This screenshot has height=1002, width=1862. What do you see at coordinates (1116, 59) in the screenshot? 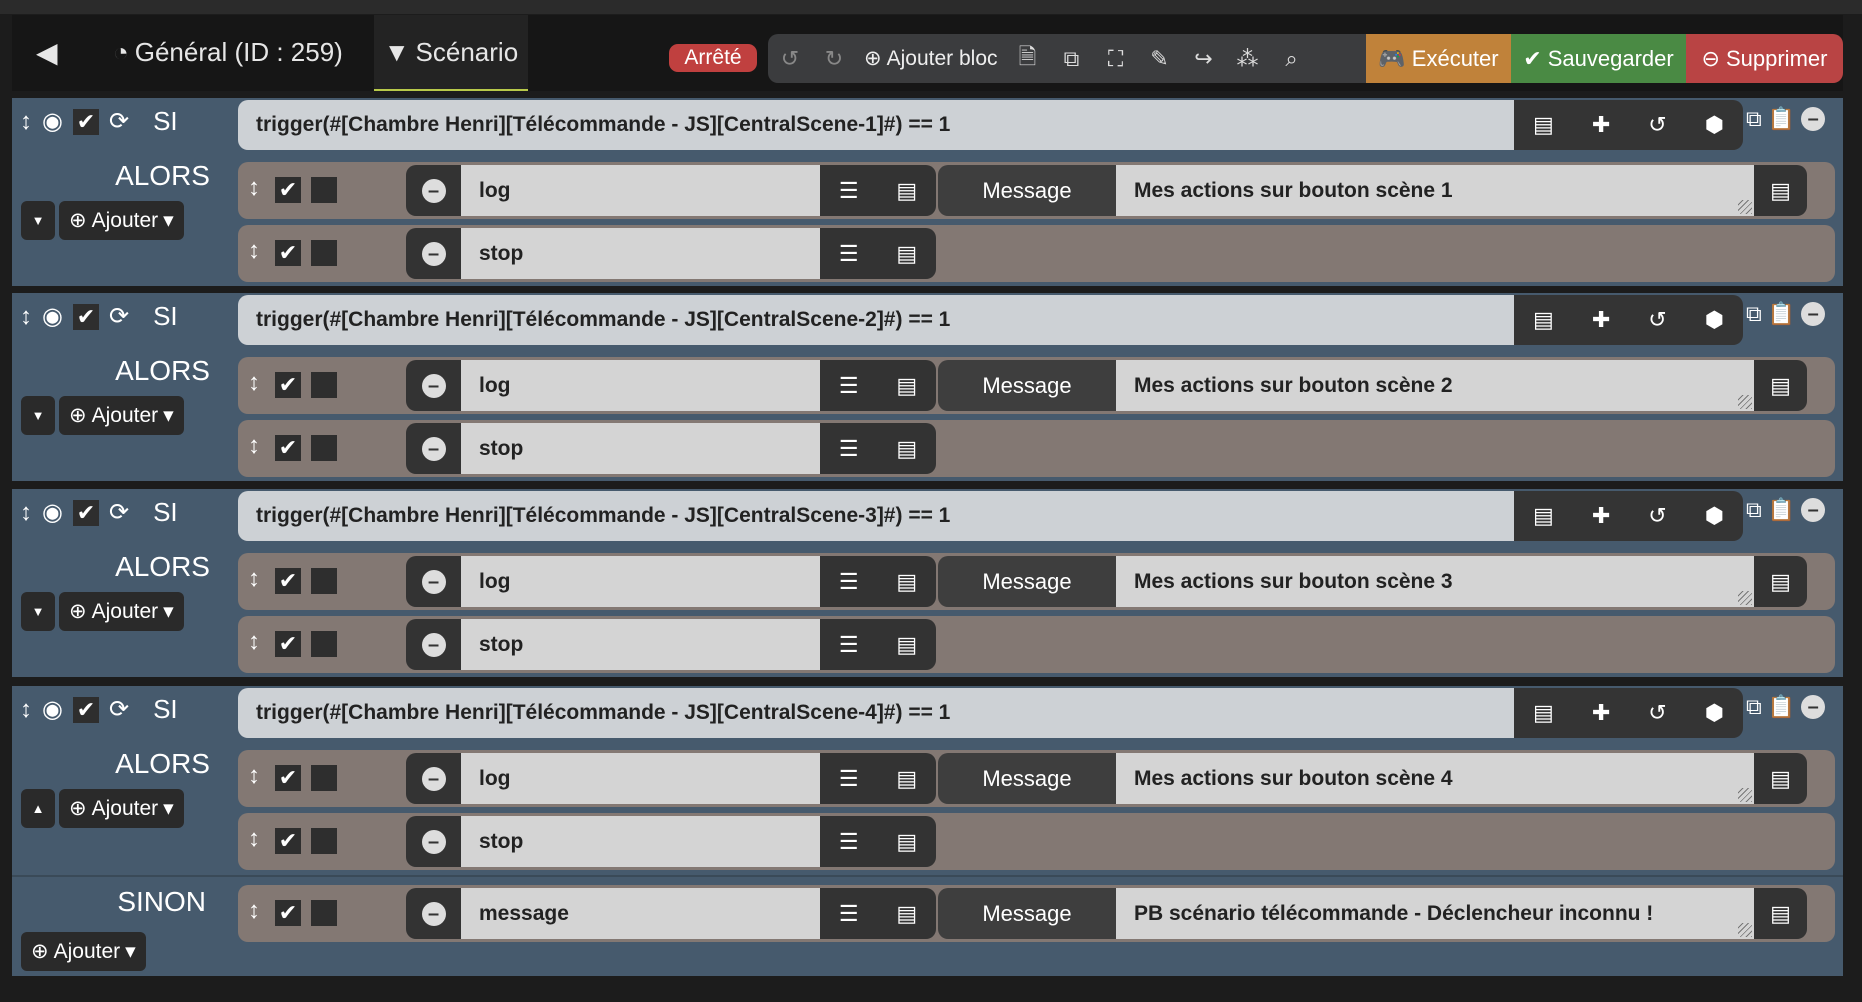
I see `expand-icon: ⛶` at bounding box center [1116, 59].